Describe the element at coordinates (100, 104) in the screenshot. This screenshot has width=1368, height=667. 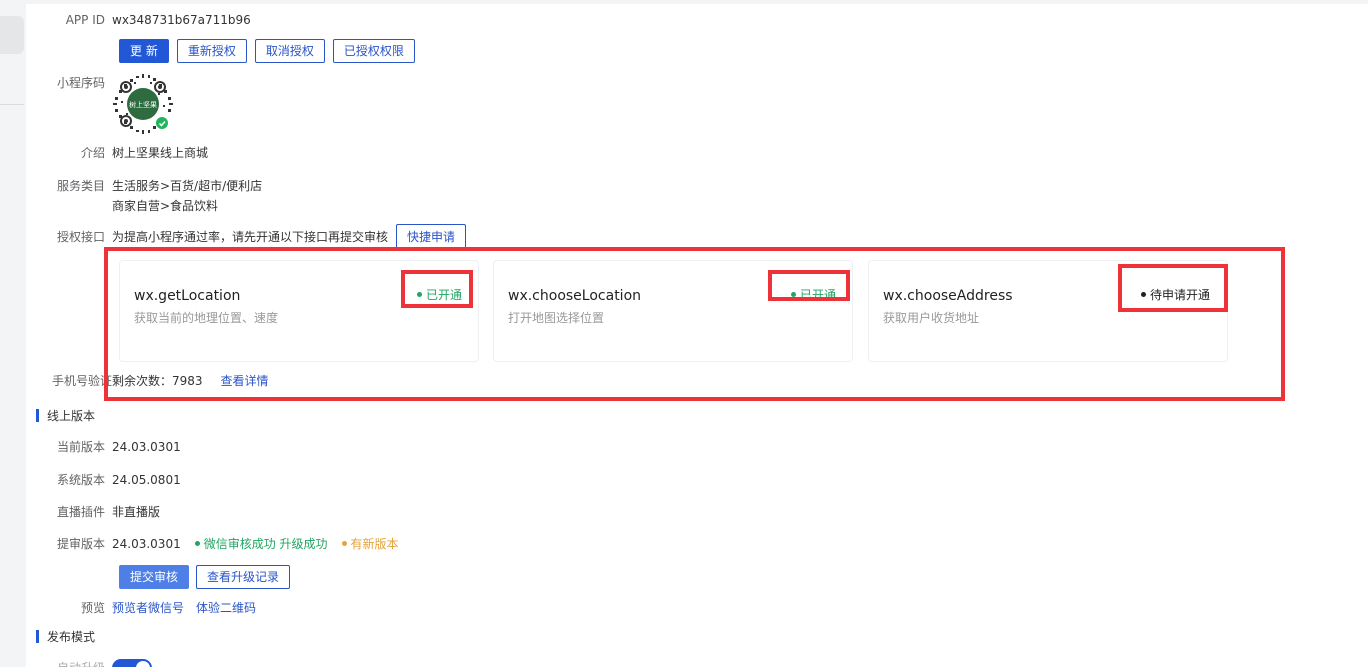
I see `qrcode-row: 小程序码 树上坚果` at that location.